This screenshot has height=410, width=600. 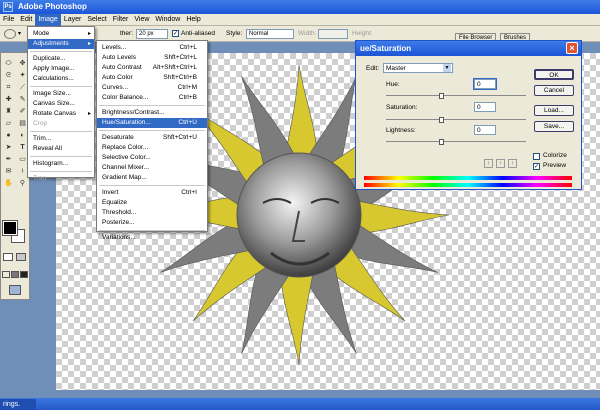 What do you see at coordinates (554, 90) in the screenshot?
I see `cancel-button: Cancel` at bounding box center [554, 90].